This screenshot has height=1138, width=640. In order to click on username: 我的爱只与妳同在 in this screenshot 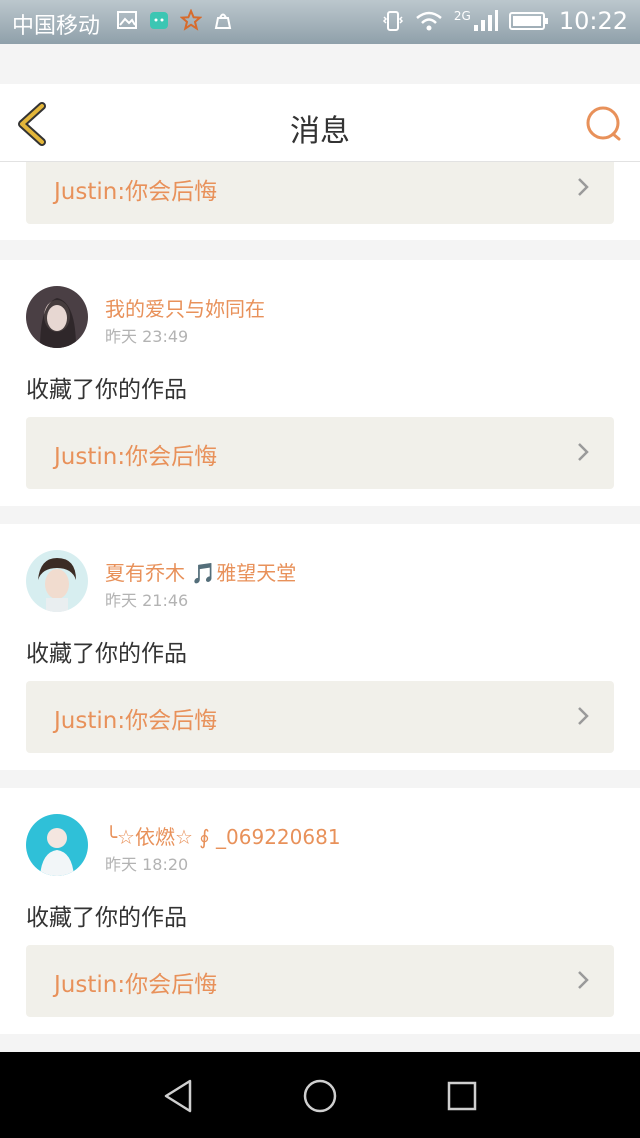, I will do `click(185, 307)`.